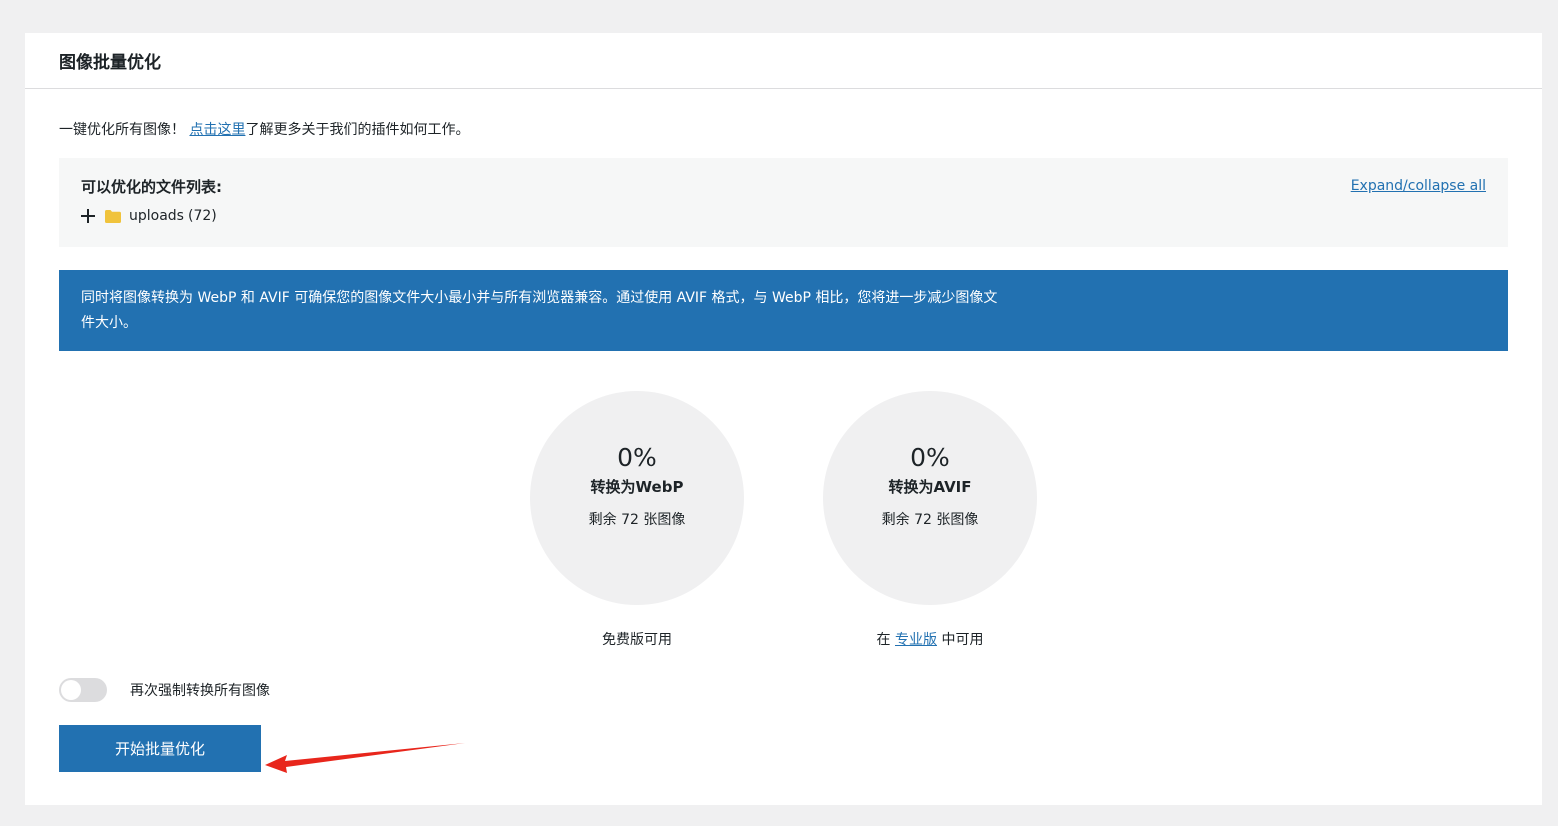  What do you see at coordinates (637, 640) in the screenshot?
I see `webp-availability-note: 免费版可用` at bounding box center [637, 640].